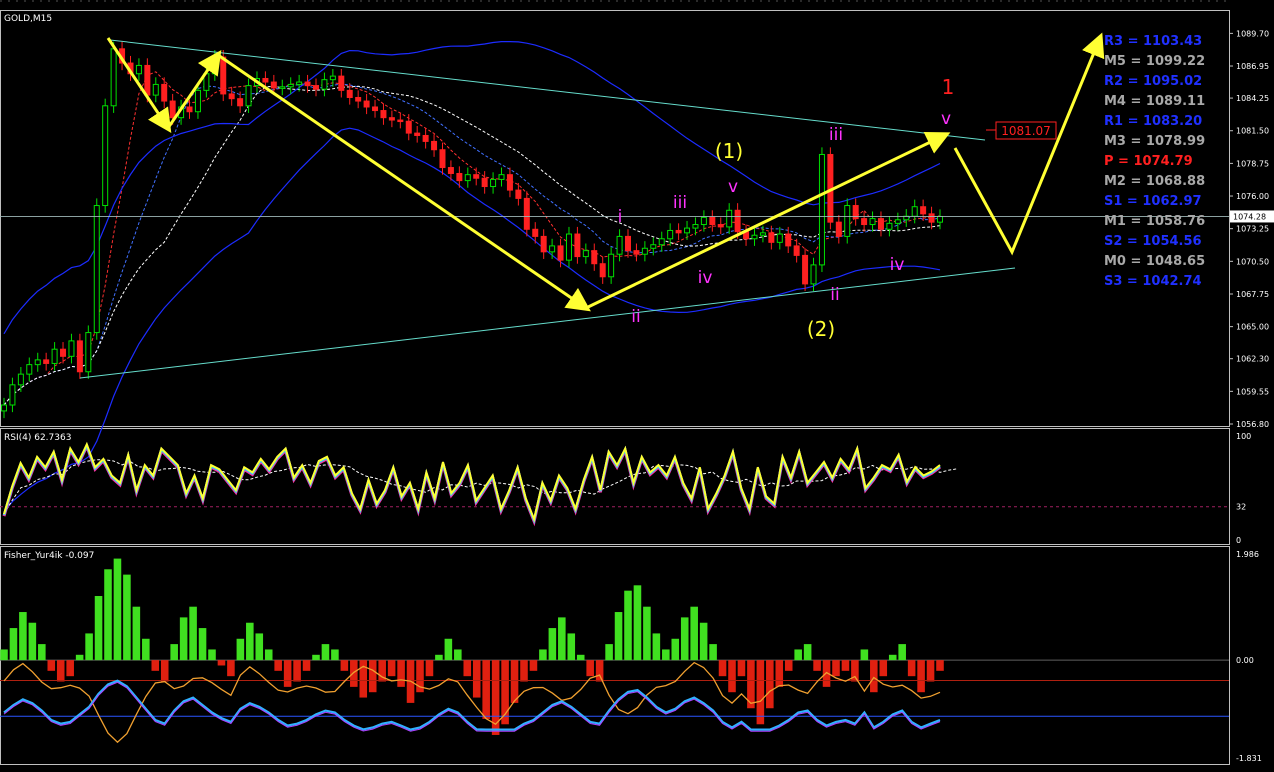  I want to click on fisher-tick-label: -1.831, so click(1249, 758).